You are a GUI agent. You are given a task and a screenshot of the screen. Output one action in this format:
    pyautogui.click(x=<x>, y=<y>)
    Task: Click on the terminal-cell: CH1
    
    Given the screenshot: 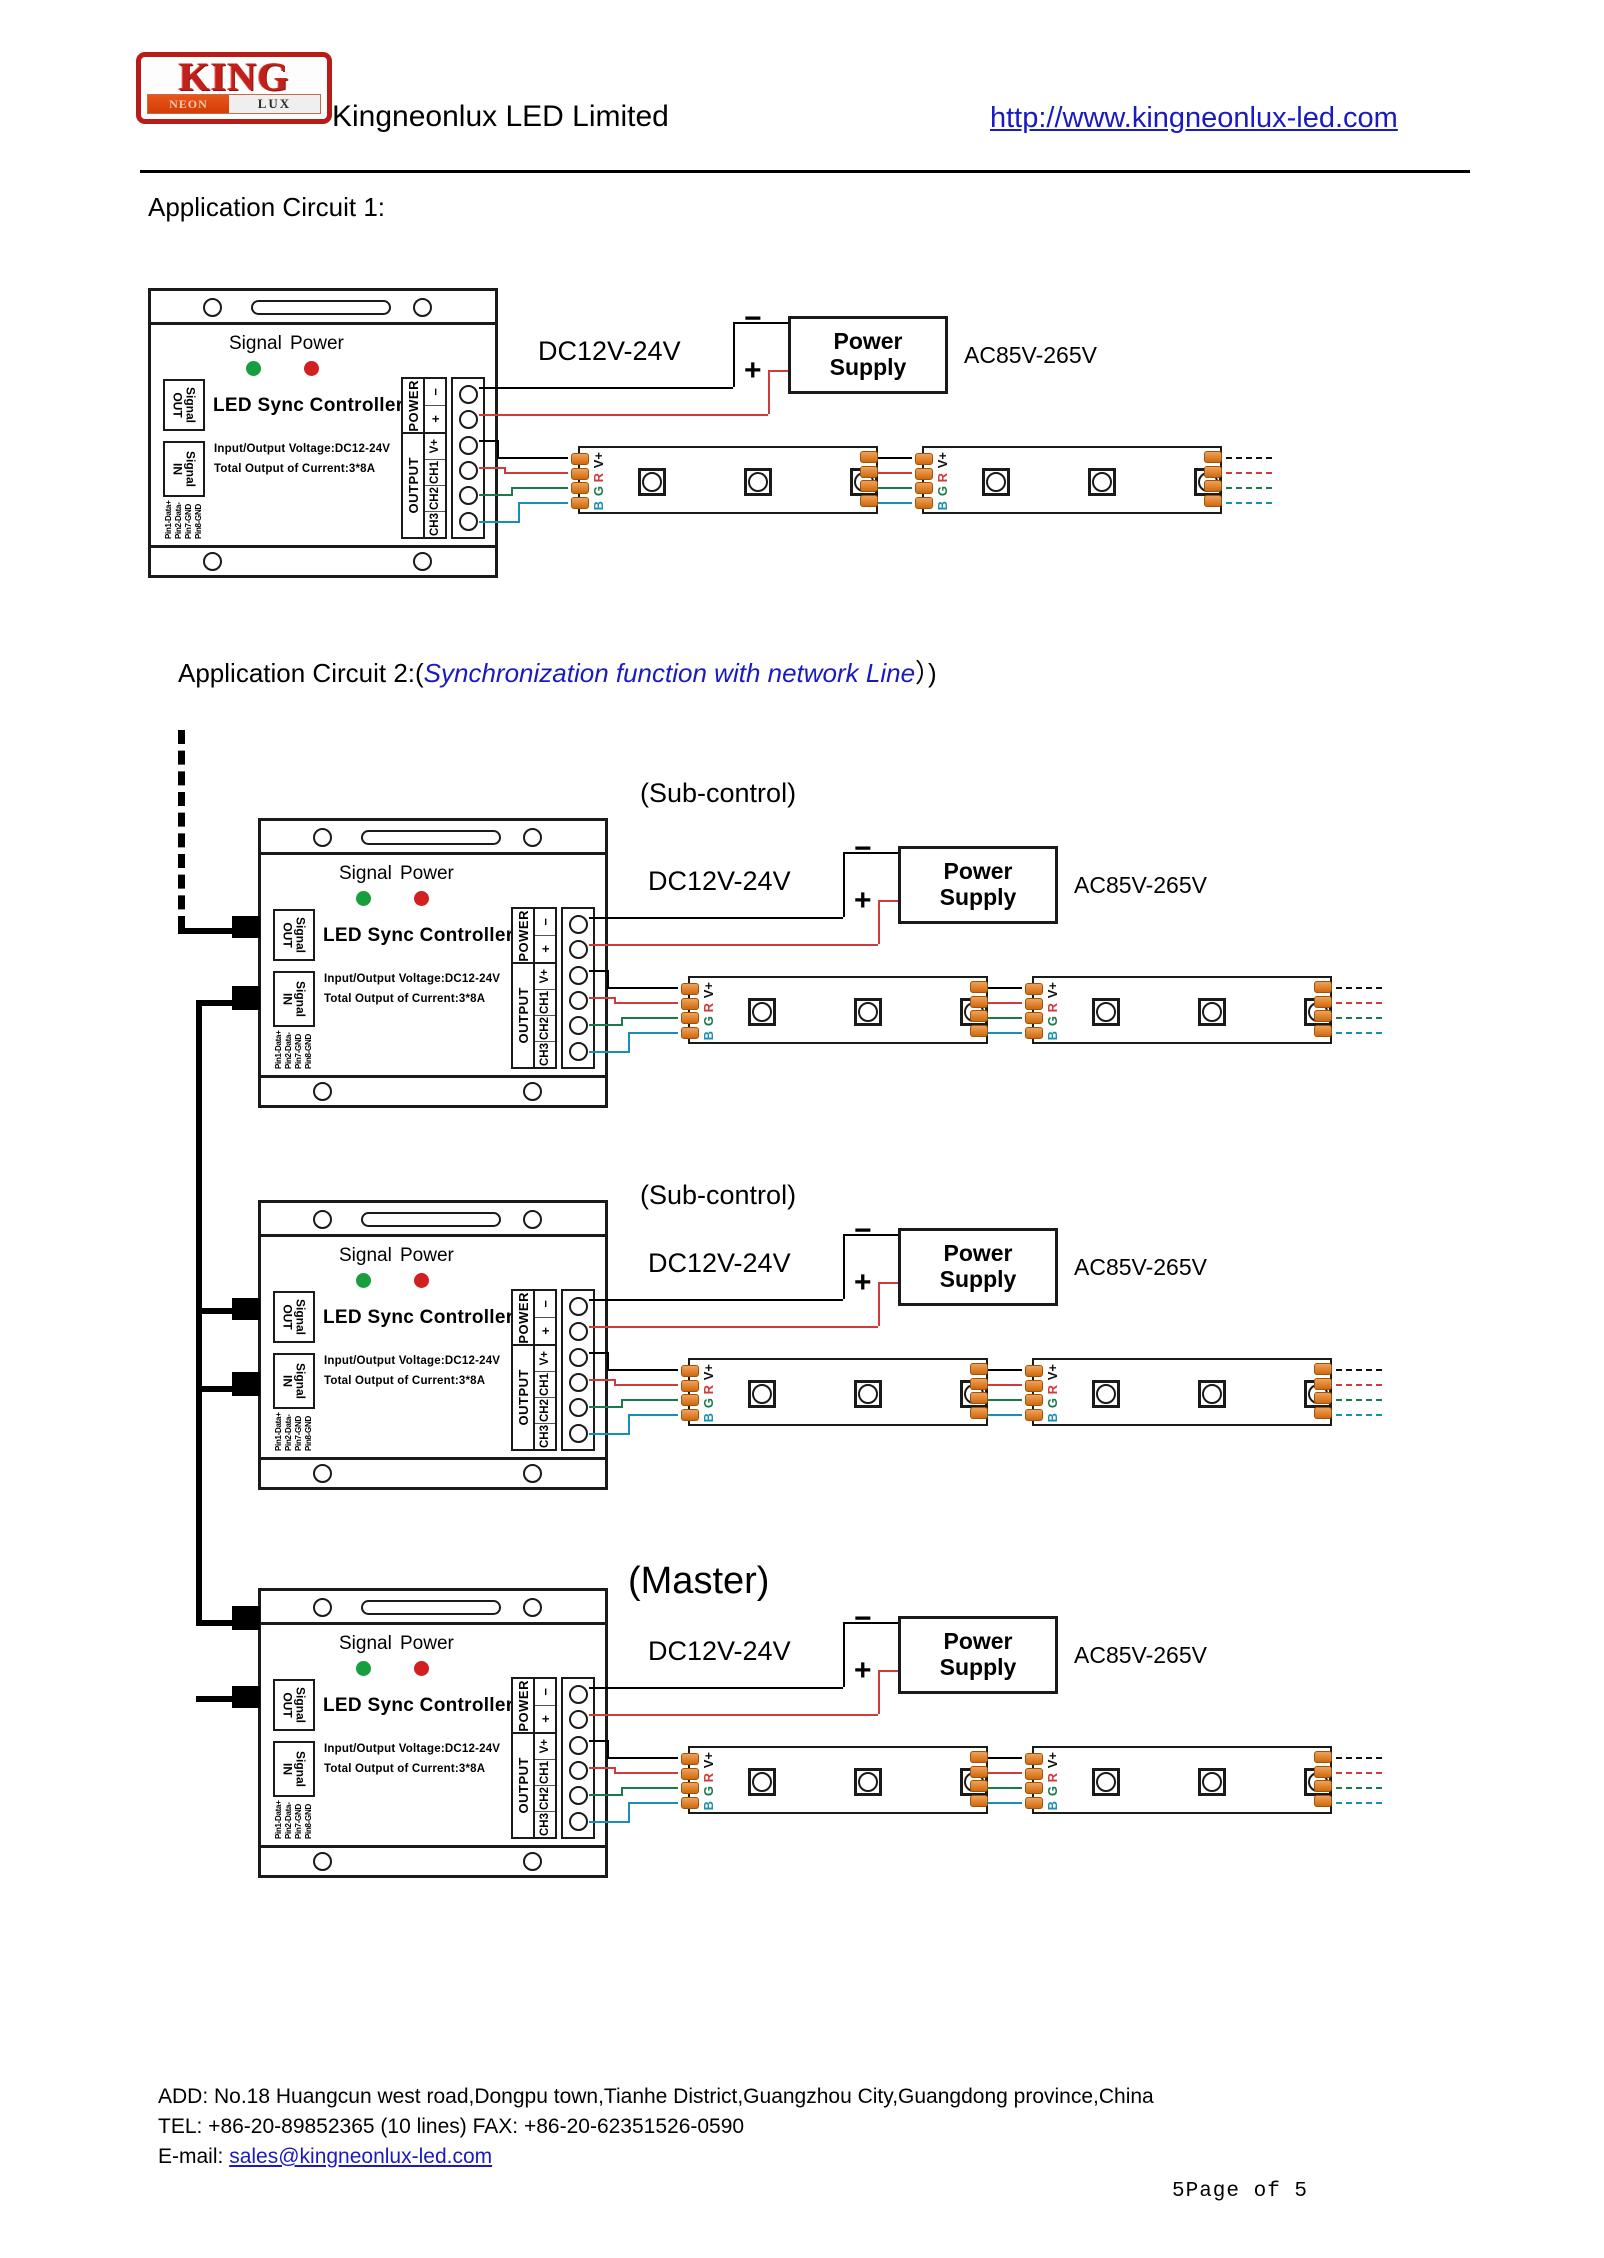 What is the action you would take?
    pyautogui.click(x=545, y=1773)
    